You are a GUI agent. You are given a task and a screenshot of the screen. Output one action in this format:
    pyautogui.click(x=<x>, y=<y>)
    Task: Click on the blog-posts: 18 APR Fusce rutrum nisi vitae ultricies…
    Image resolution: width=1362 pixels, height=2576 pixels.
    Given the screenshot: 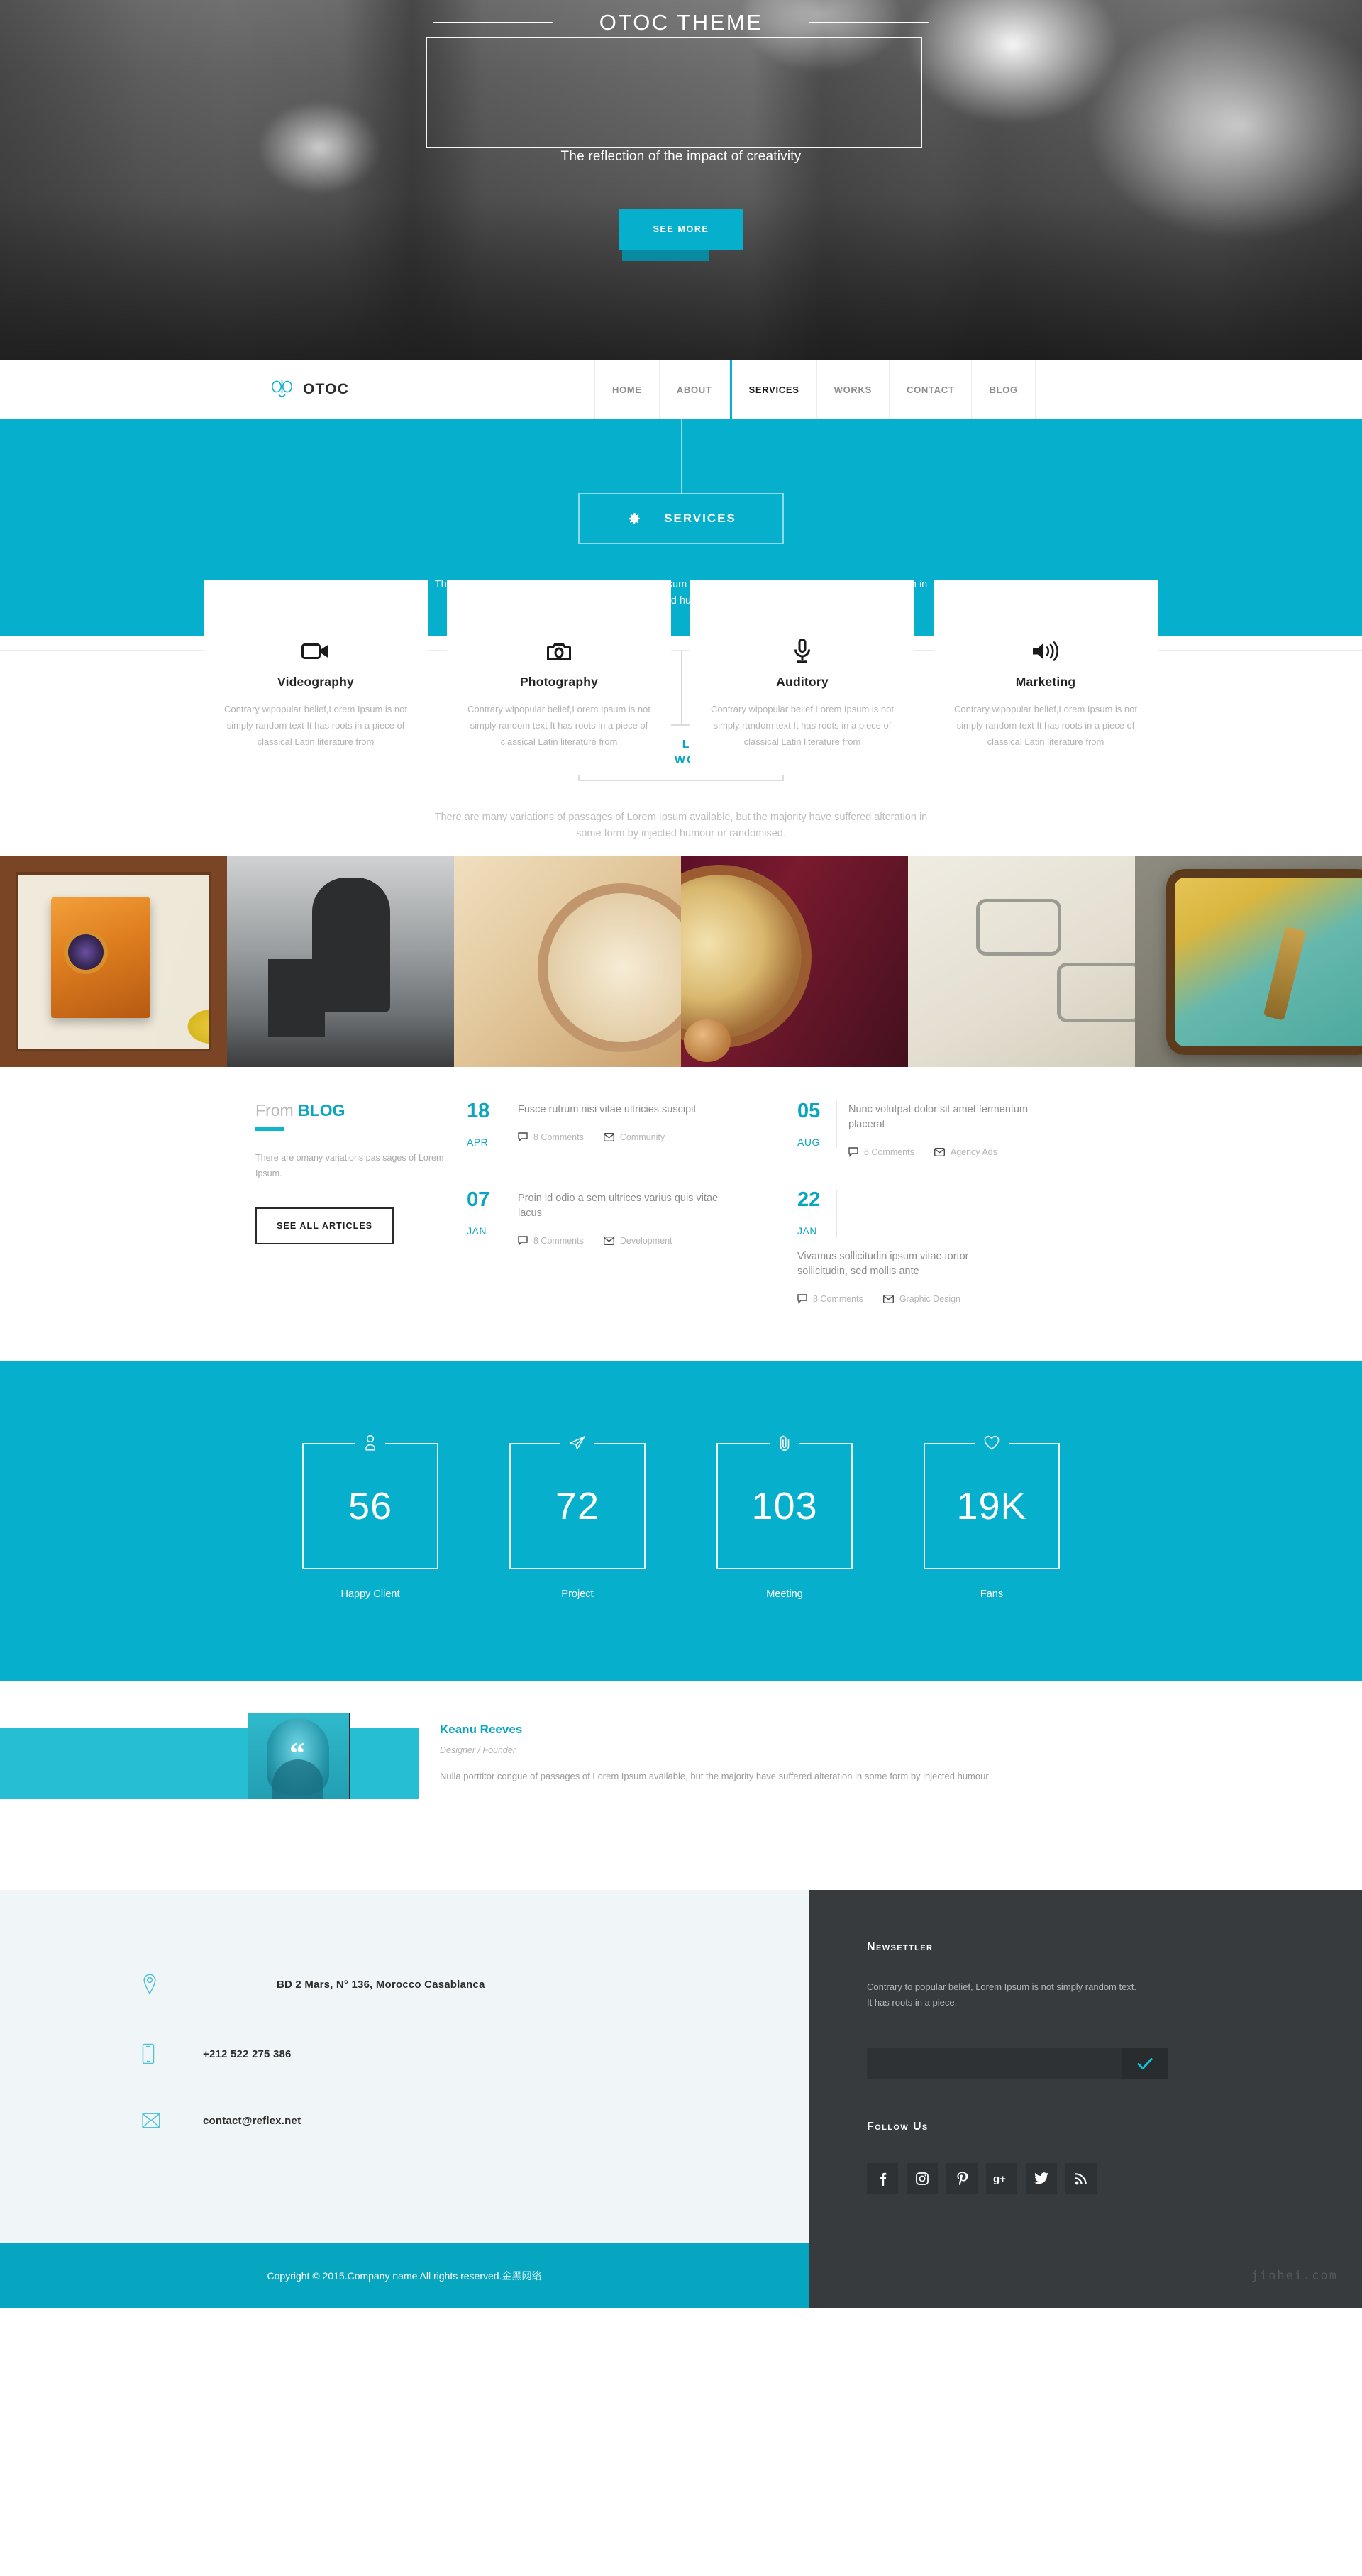 What is the action you would take?
    pyautogui.click(x=787, y=1219)
    